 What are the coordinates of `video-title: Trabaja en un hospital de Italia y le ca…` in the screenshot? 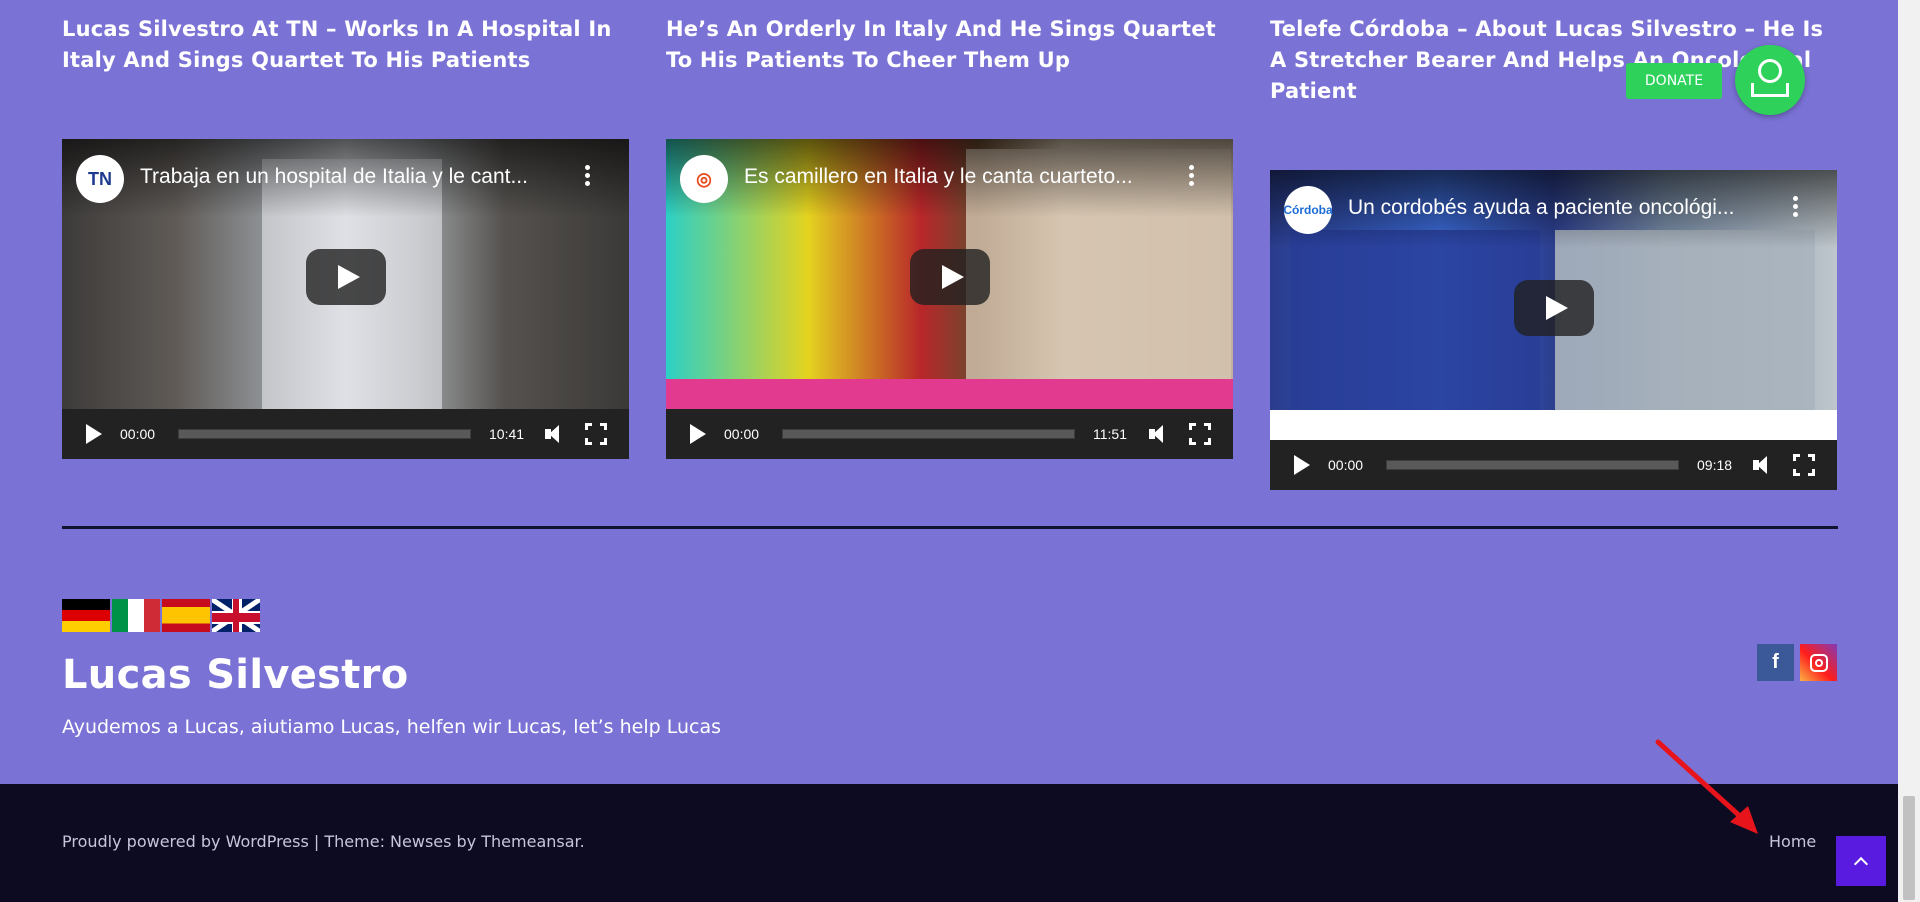 It's located at (350, 177).